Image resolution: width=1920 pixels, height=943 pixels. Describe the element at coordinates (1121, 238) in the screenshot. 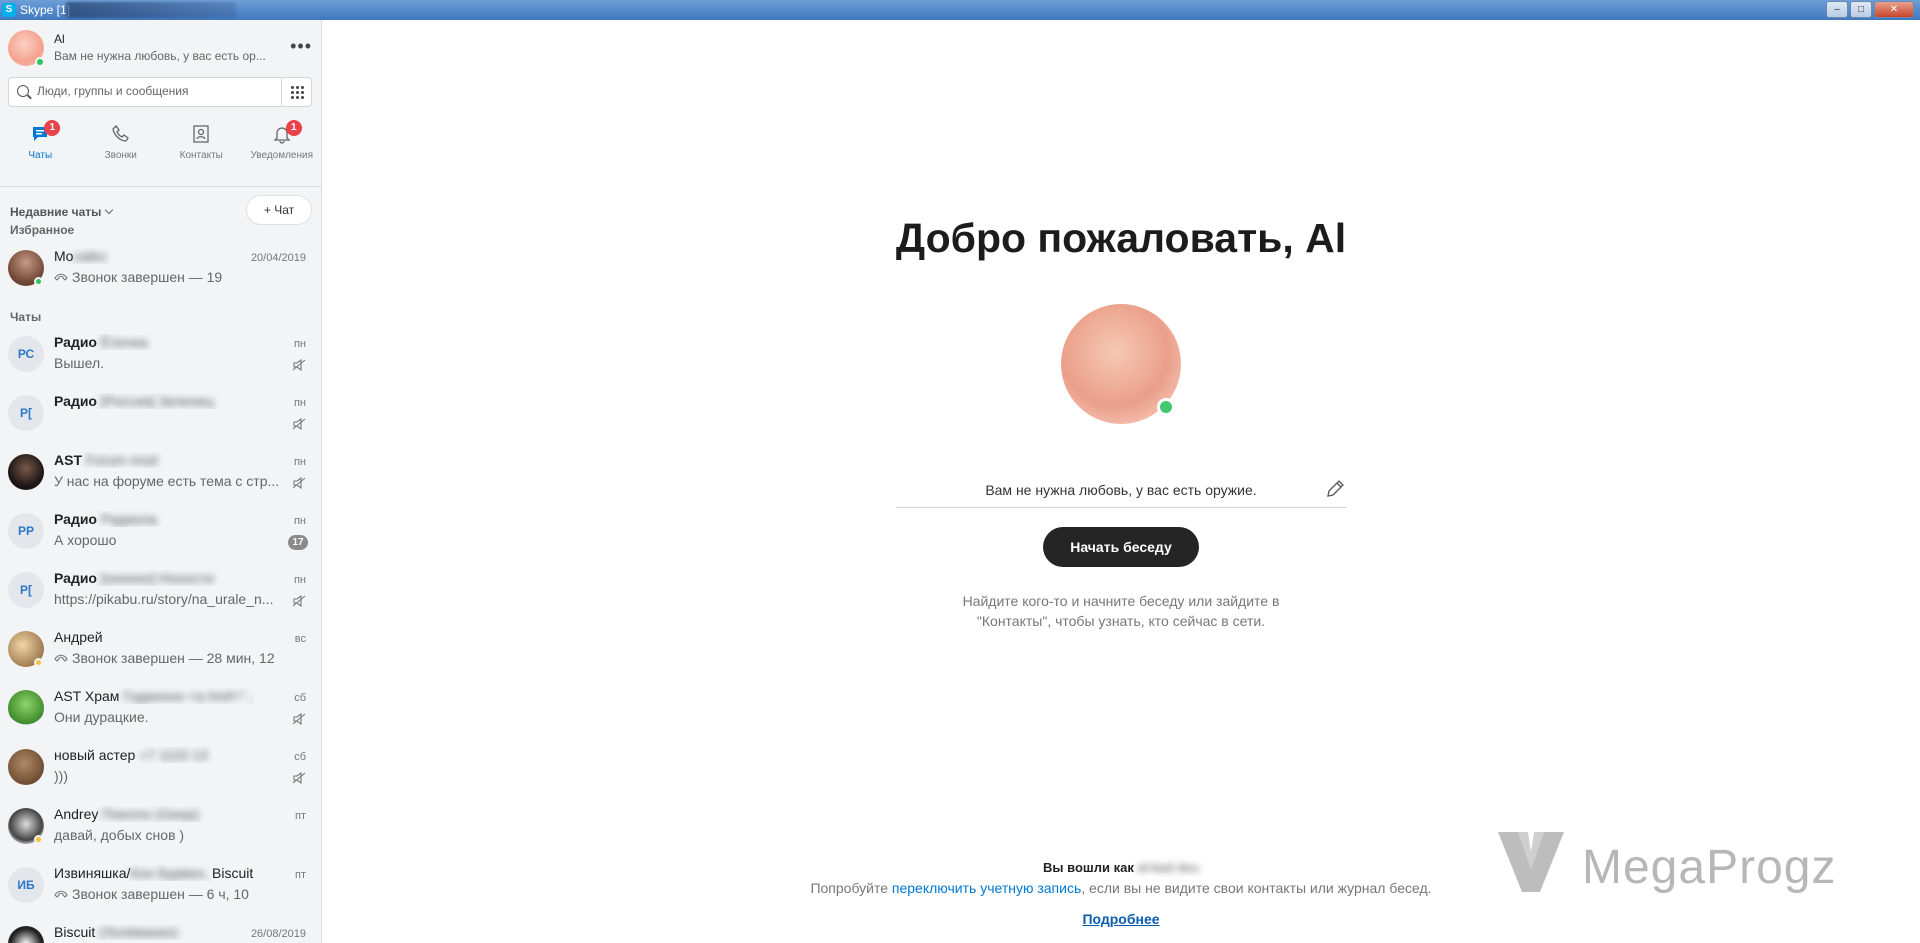

I see `welcome-heading: Добро пожаловать, Al` at that location.